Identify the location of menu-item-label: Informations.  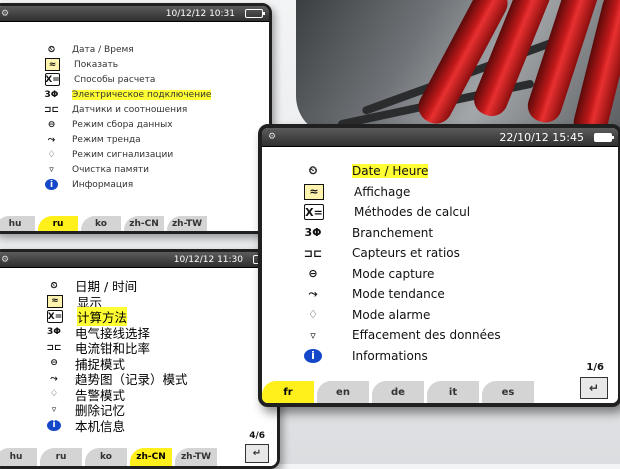
(390, 355).